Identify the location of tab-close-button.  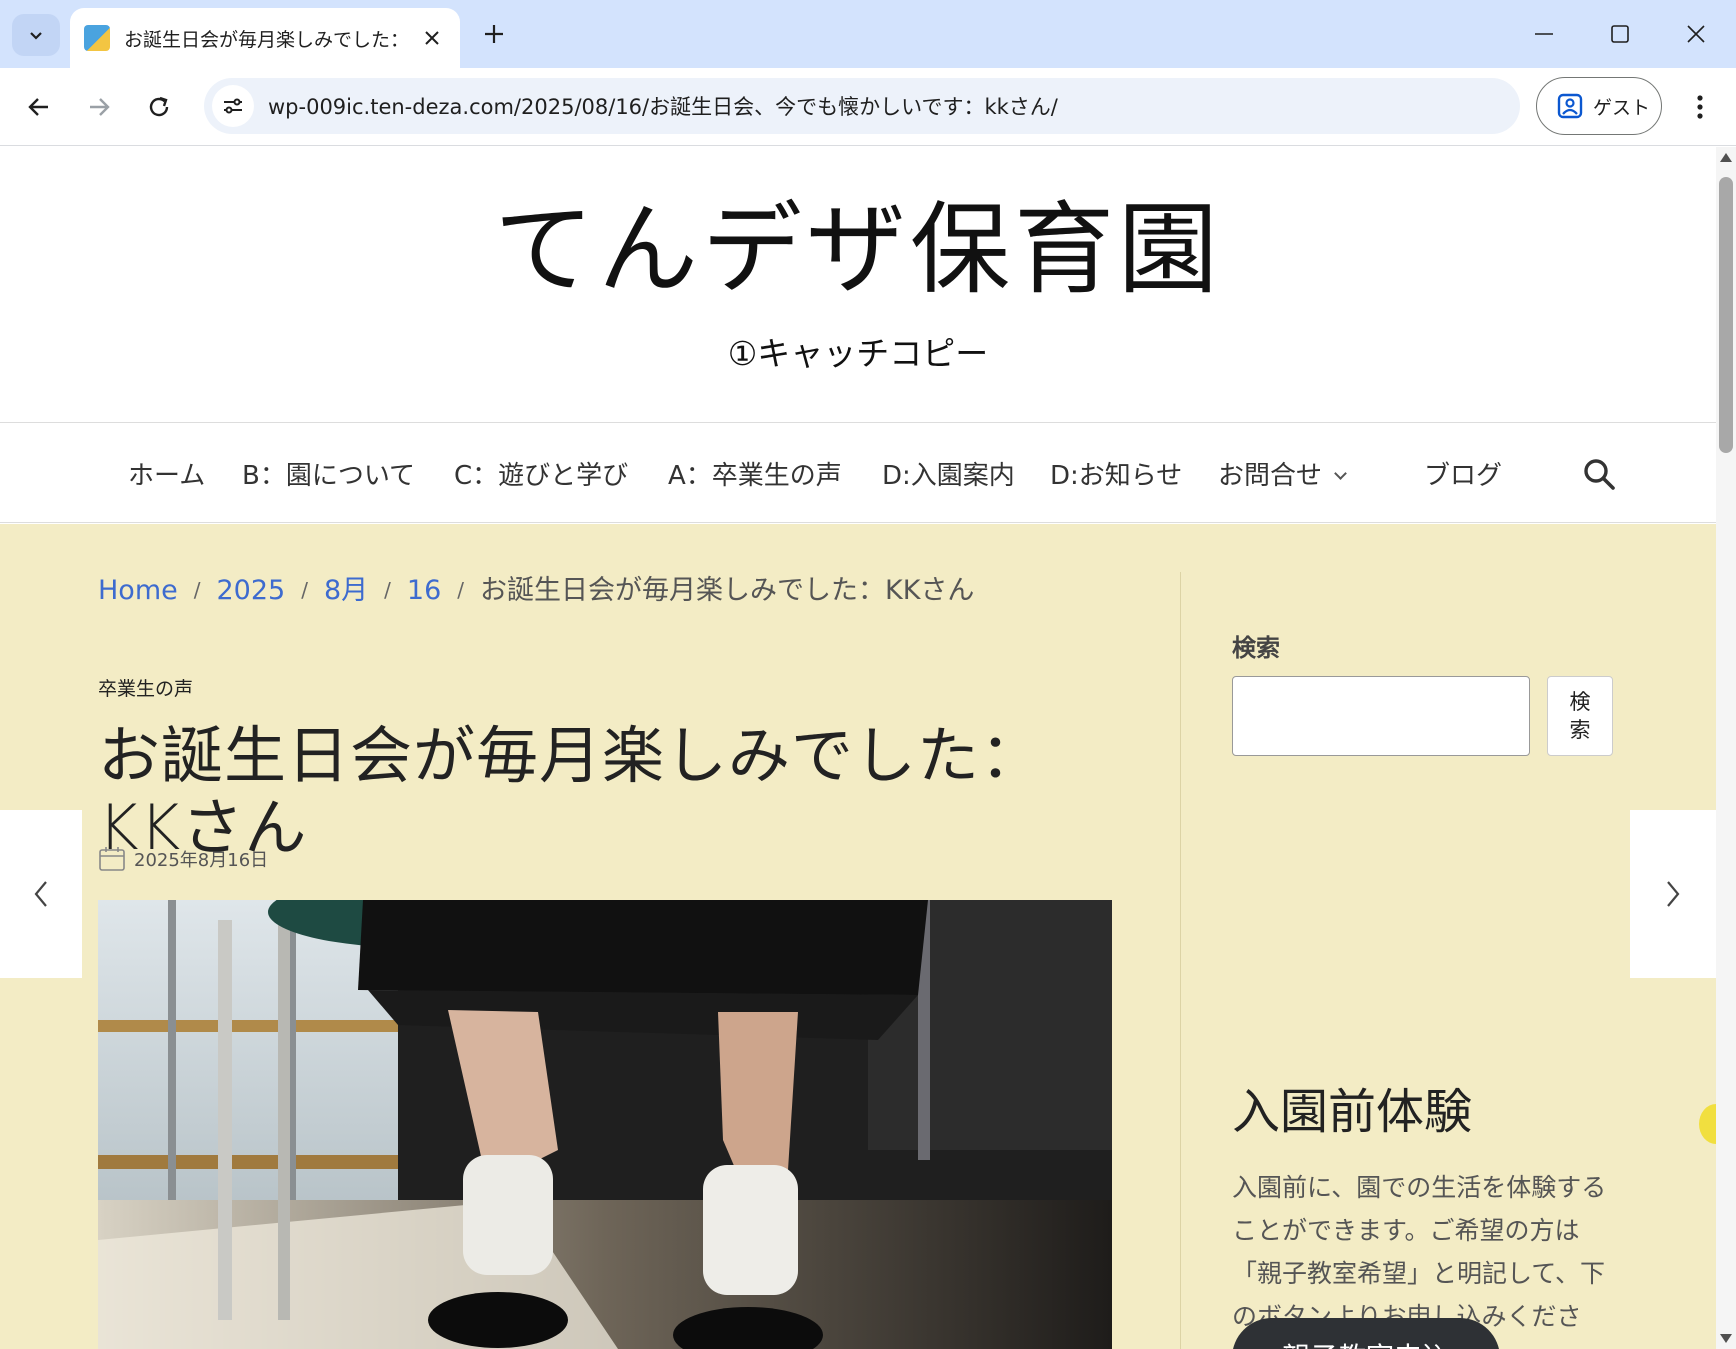
(432, 38).